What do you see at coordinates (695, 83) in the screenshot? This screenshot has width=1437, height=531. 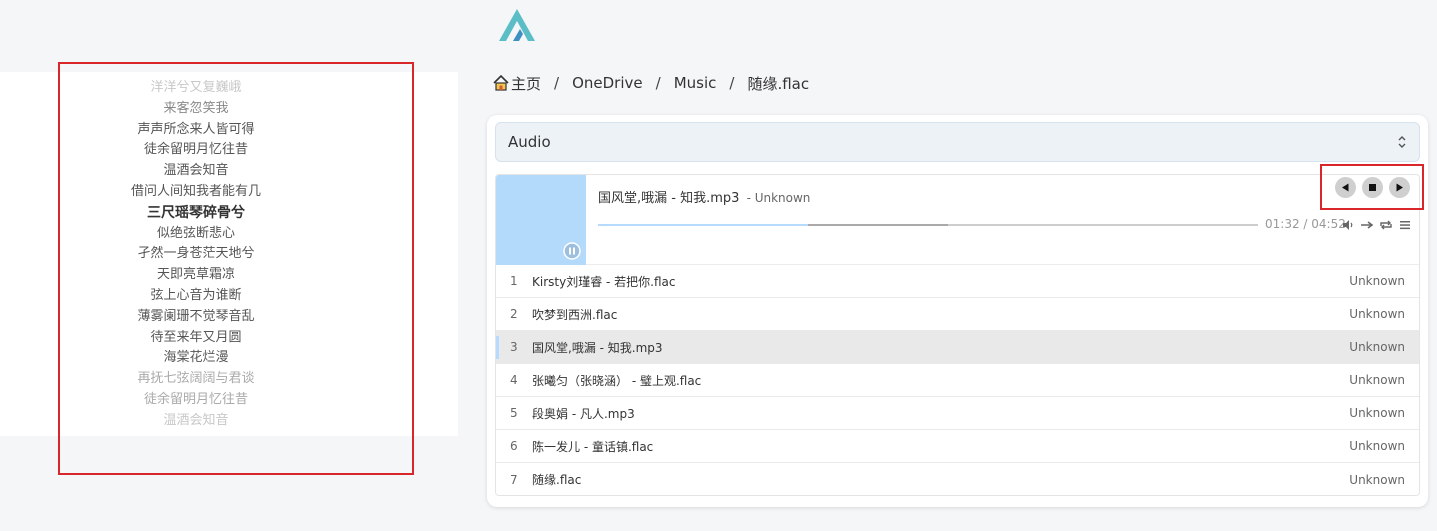 I see `breadcrumb-music: Music` at bounding box center [695, 83].